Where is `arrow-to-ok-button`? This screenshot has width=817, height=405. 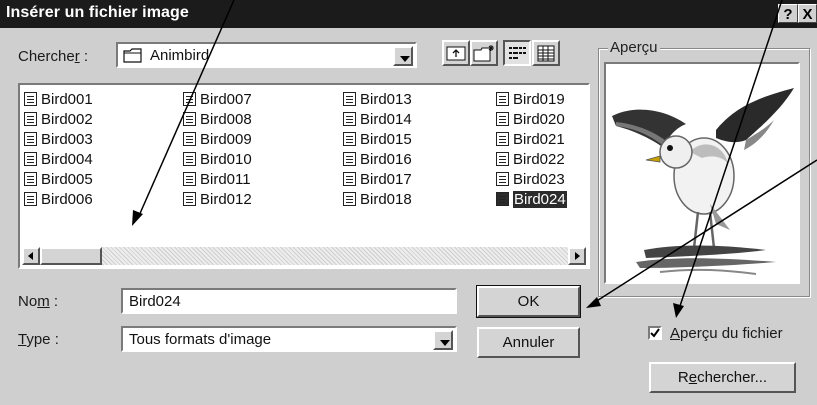
arrow-to-ok-button is located at coordinates (704, 232).